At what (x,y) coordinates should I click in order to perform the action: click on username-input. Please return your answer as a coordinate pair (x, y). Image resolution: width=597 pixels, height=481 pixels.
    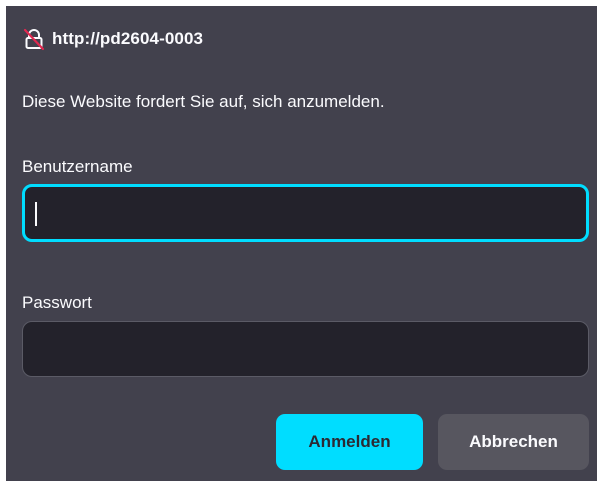
    Looking at the image, I should click on (305, 213).